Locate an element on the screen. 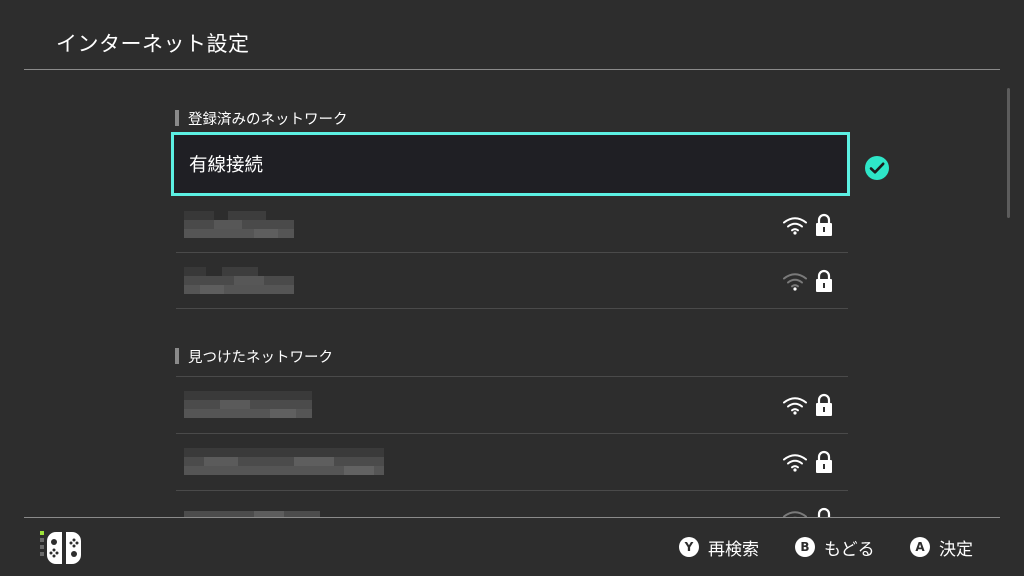 The height and width of the screenshot is (576, 1024). y-button-icon: Y is located at coordinates (689, 547).